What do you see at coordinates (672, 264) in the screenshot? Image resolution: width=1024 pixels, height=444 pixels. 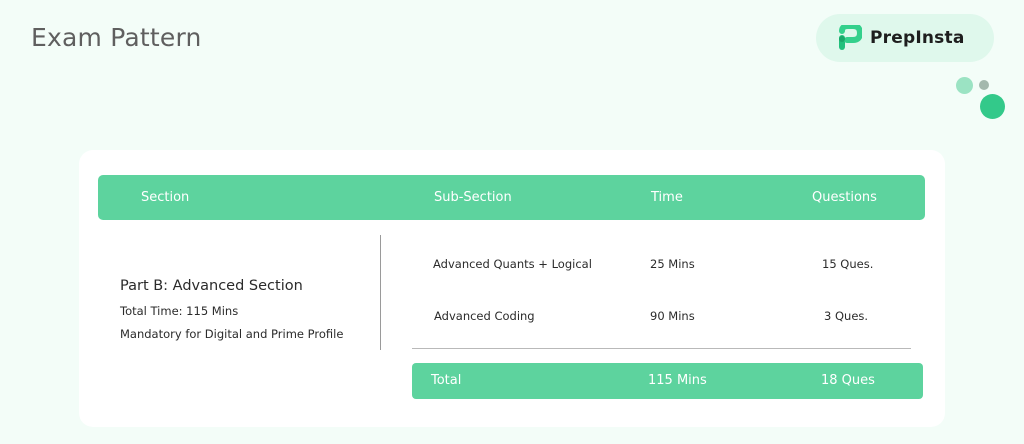 I see `row-time: 25 Mins` at bounding box center [672, 264].